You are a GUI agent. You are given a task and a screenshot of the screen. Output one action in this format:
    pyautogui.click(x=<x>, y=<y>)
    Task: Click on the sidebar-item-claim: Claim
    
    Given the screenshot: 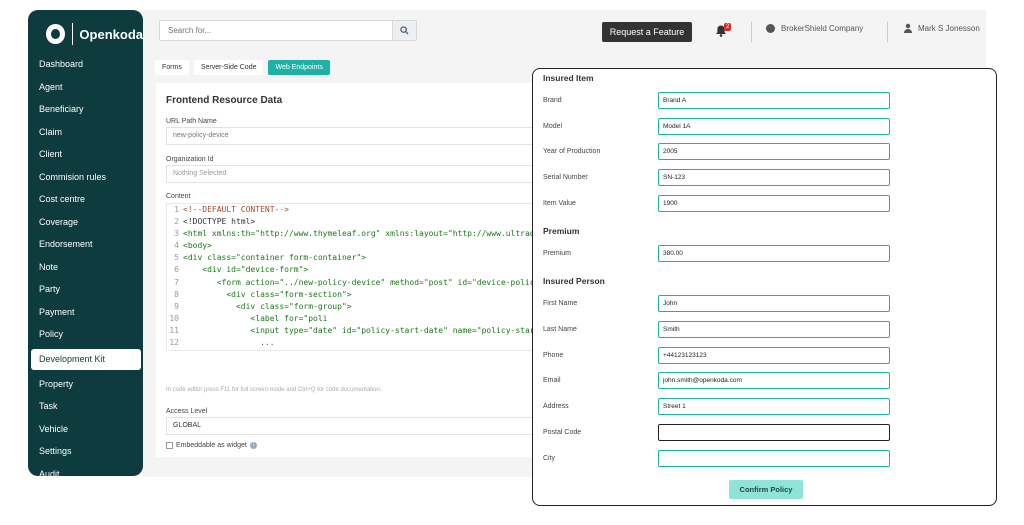 What is the action you would take?
    pyautogui.click(x=85, y=132)
    